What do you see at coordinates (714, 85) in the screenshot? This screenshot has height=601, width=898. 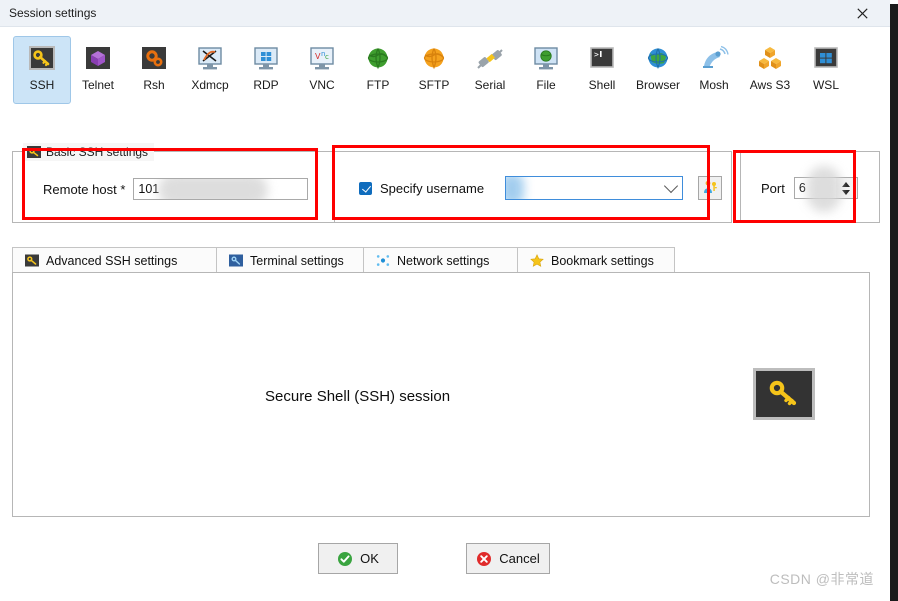 I see `session-type-label: Mosh` at bounding box center [714, 85].